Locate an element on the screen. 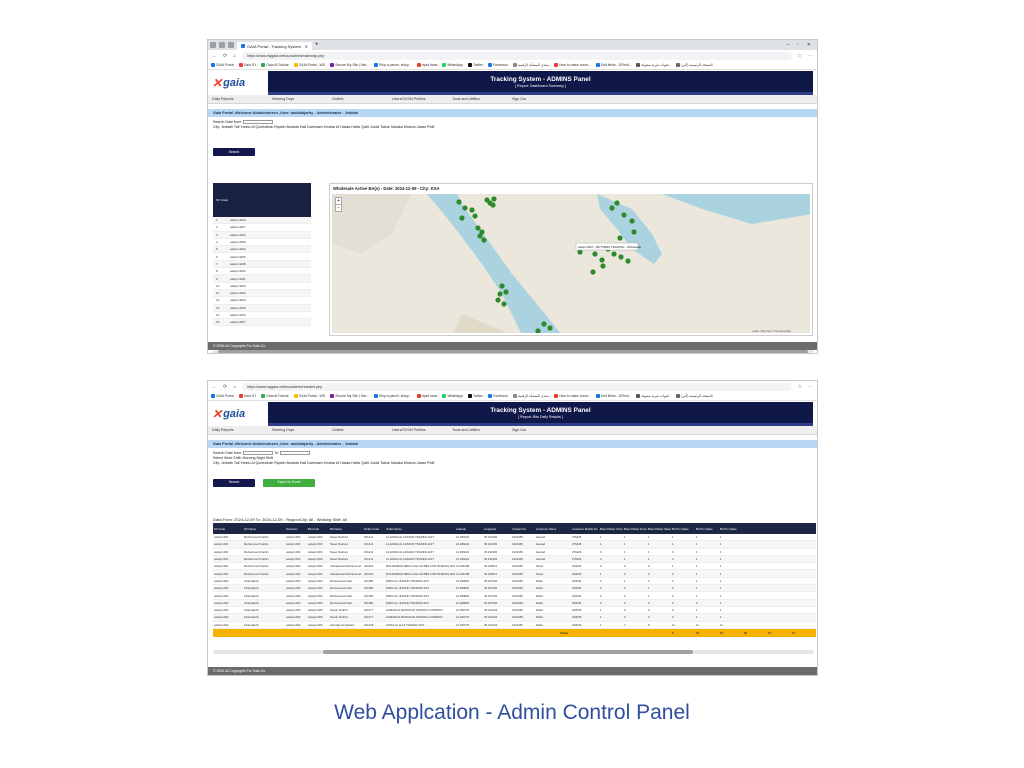 This screenshot has height=768, width=1024. column-header: Brand Meter Done is located at coordinates (635, 529).